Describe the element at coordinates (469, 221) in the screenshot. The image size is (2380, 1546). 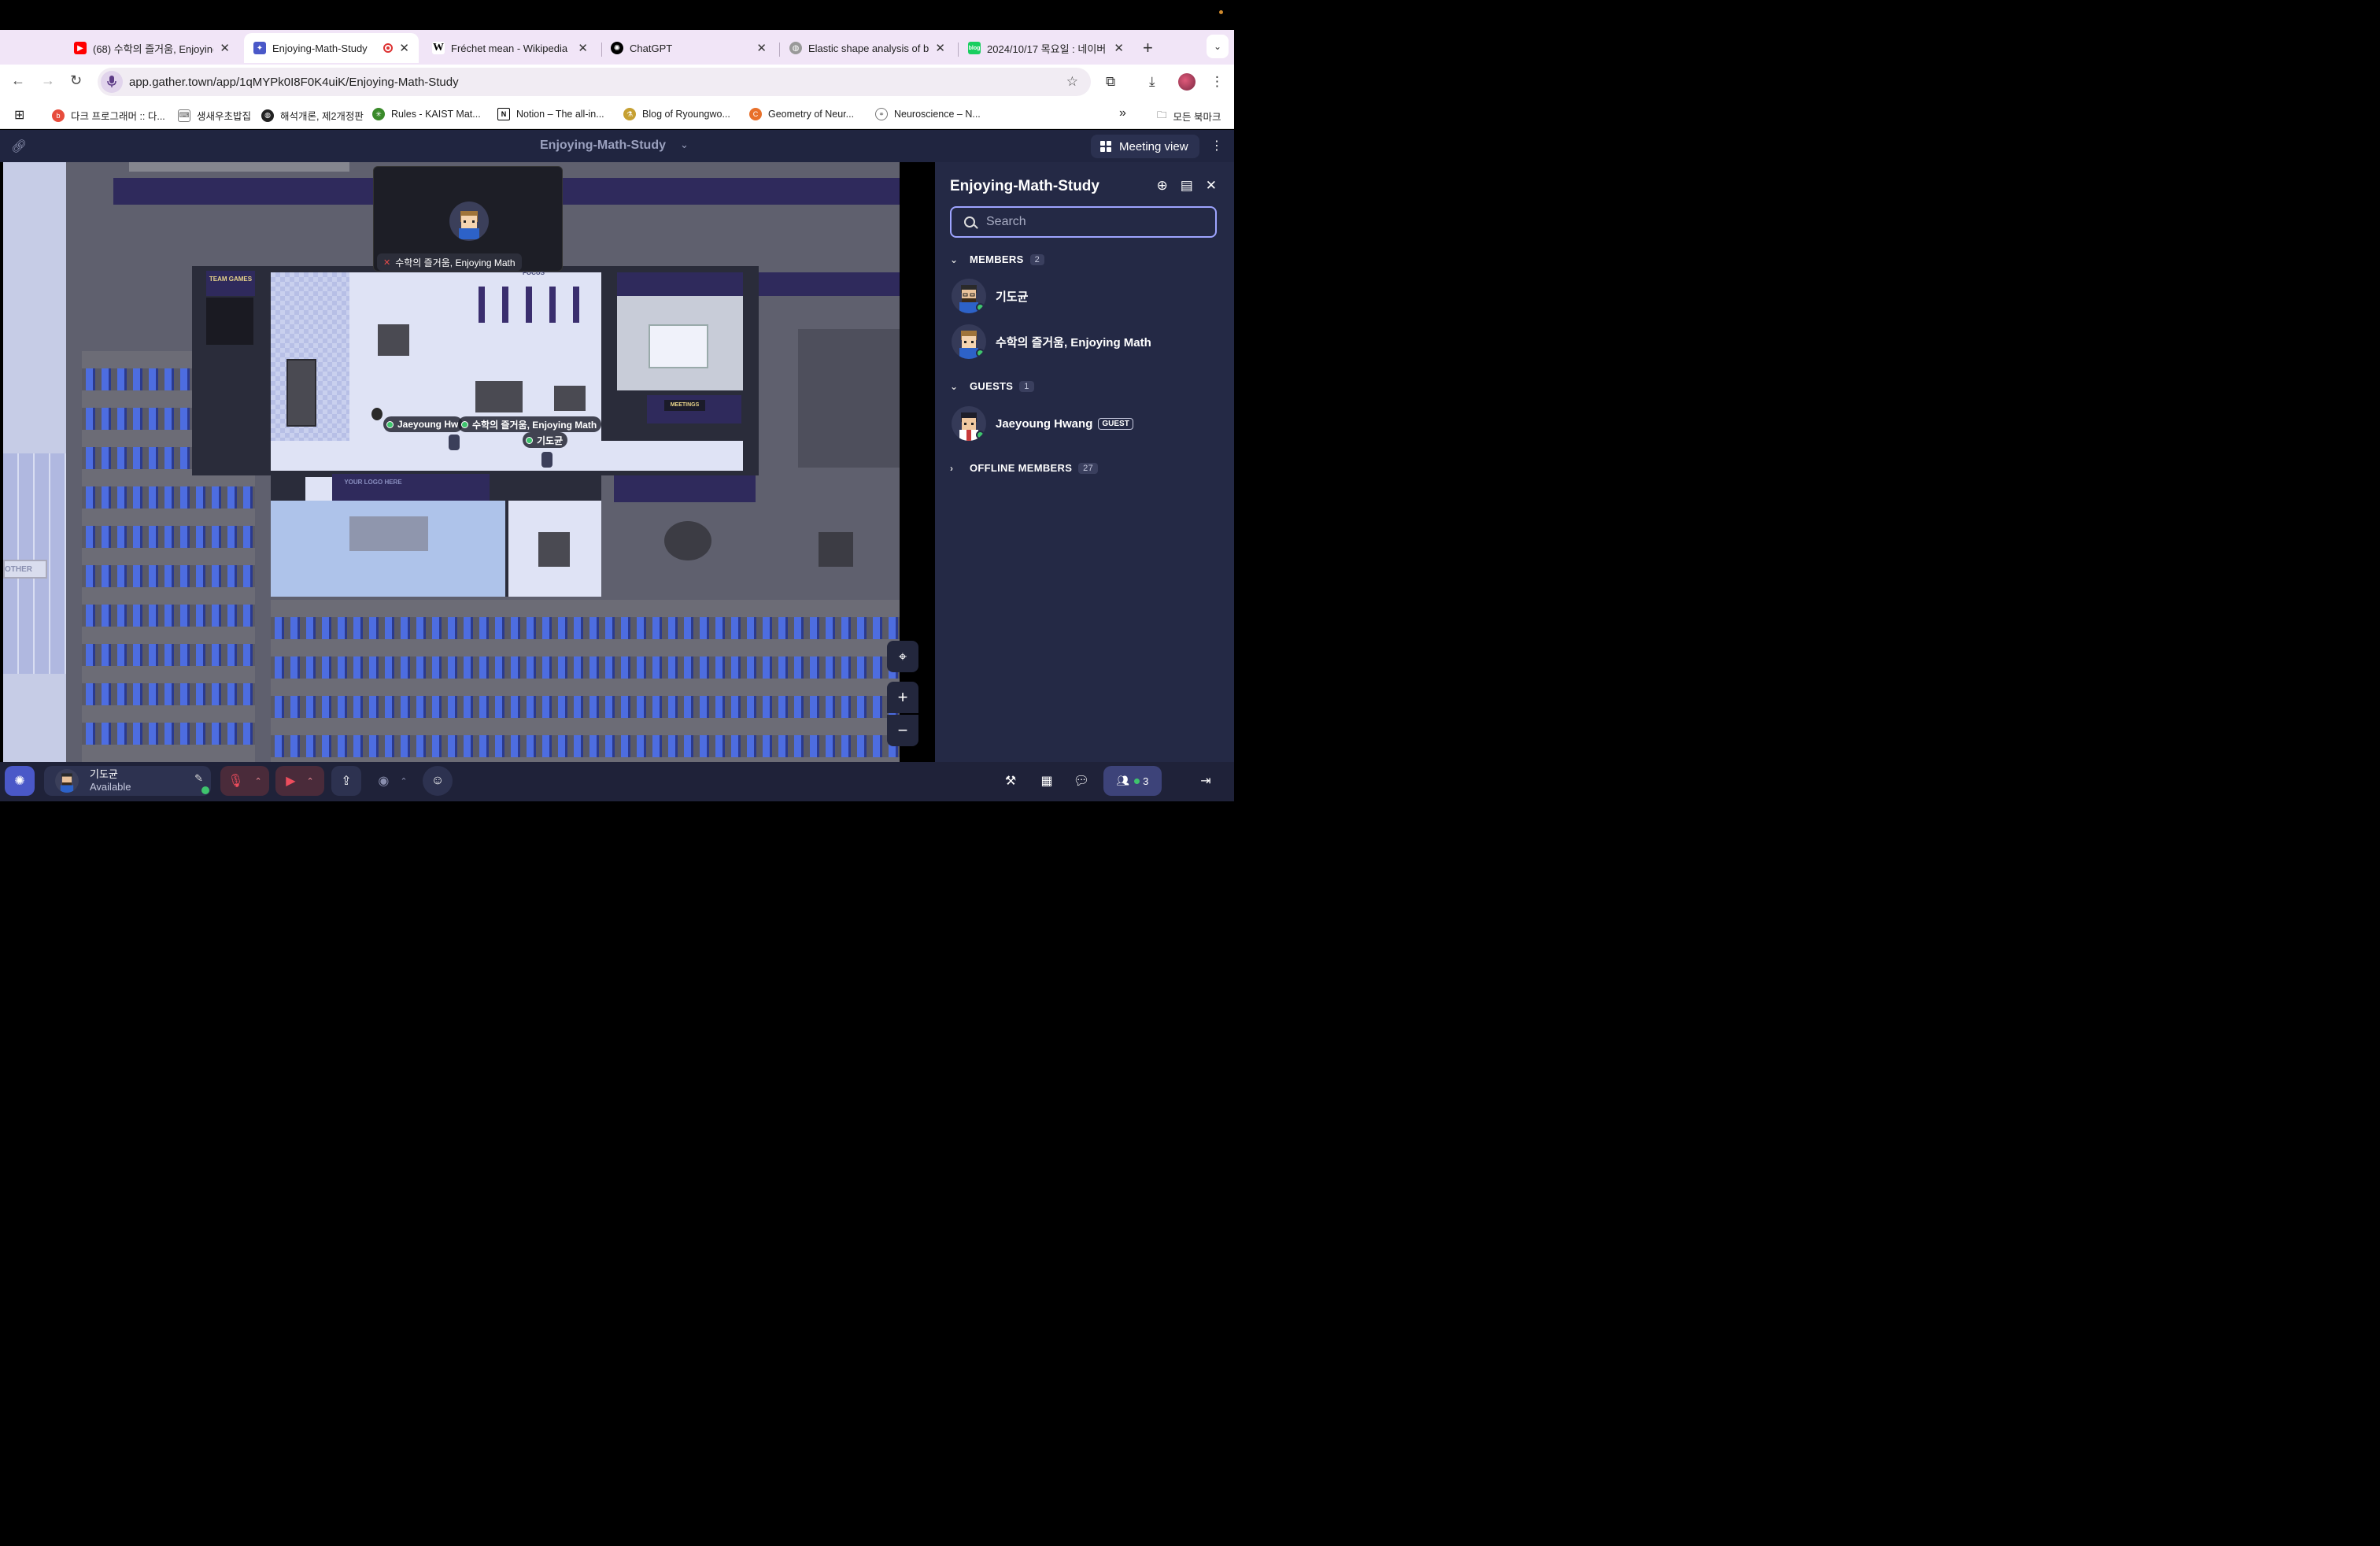
I see `participant-avatar` at that location.